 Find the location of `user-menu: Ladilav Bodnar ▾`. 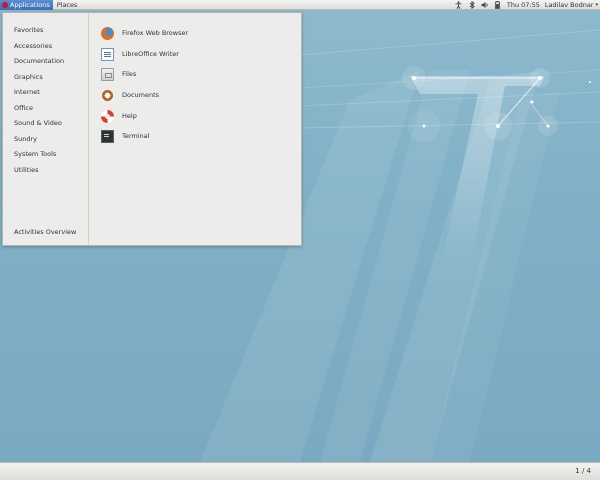

user-menu: Ladilav Bodnar ▾ is located at coordinates (571, 5).